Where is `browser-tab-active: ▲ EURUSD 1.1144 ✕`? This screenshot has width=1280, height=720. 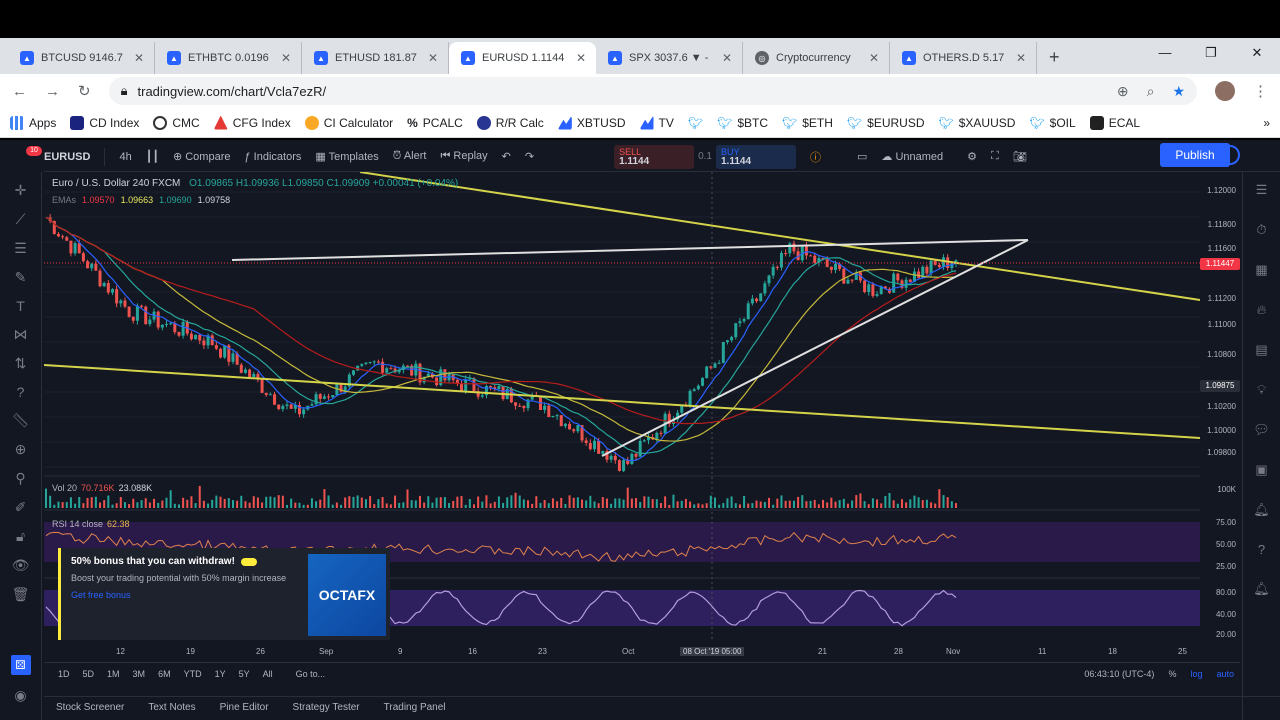 browser-tab-active: ▲ EURUSD 1.1144 ✕ is located at coordinates (522, 58).